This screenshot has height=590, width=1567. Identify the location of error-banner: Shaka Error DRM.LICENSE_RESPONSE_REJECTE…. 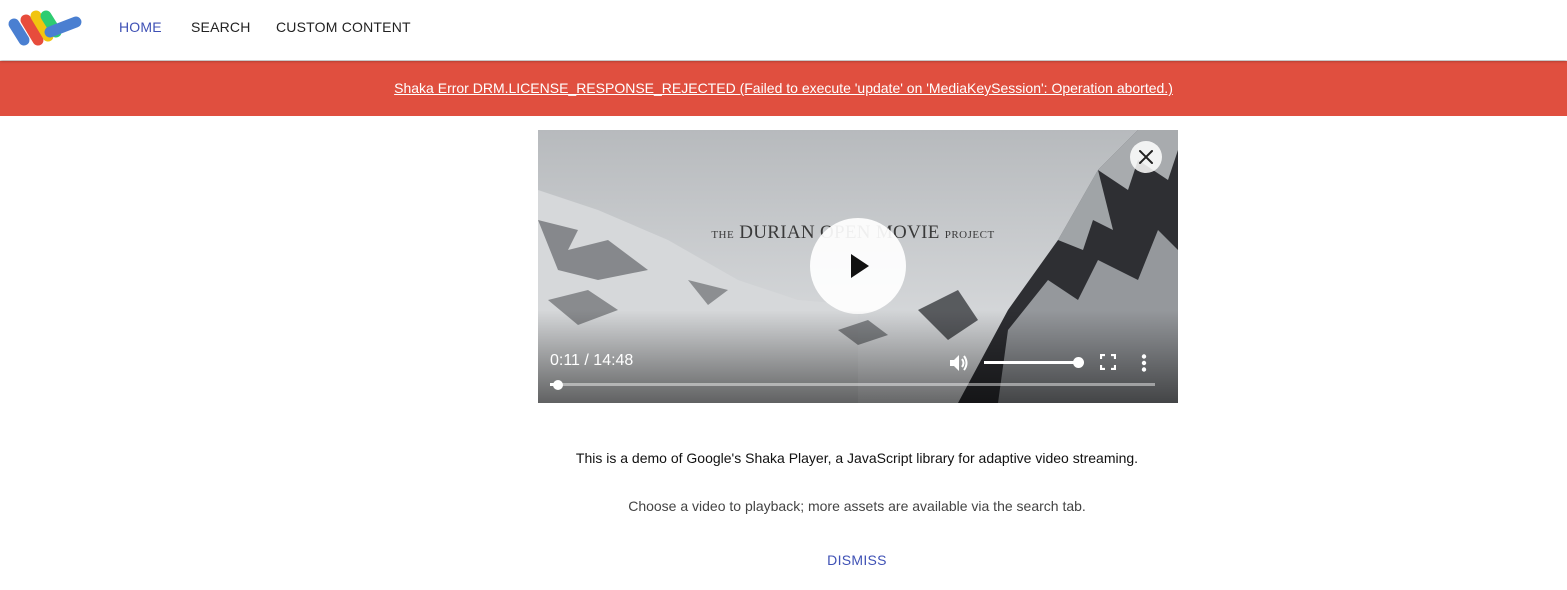
(783, 88).